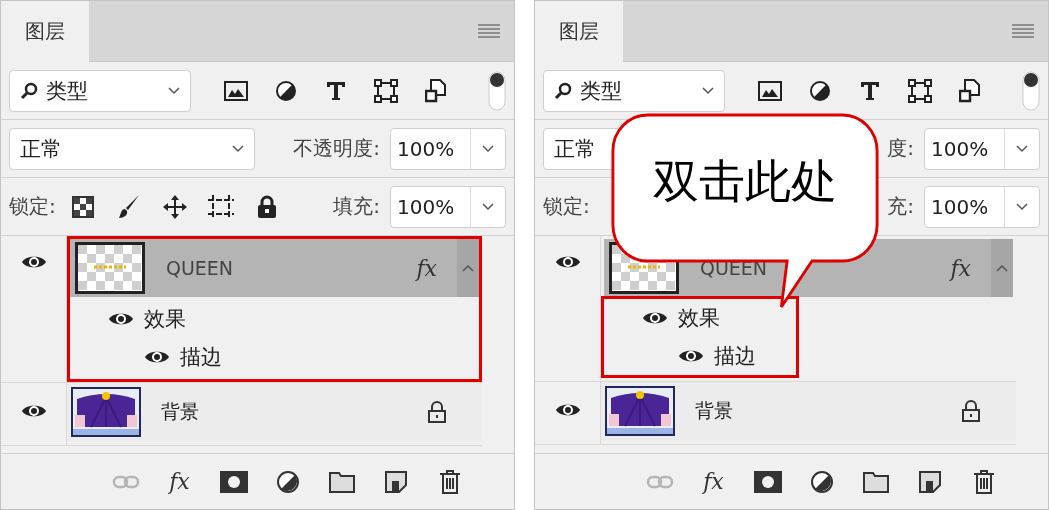  I want to click on opacity-label: 不透明度:, so click(336, 148).